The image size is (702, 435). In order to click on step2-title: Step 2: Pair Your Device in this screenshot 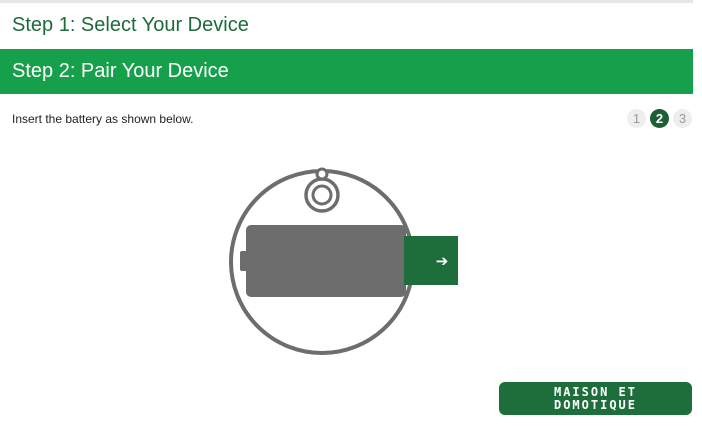, I will do `click(120, 71)`.